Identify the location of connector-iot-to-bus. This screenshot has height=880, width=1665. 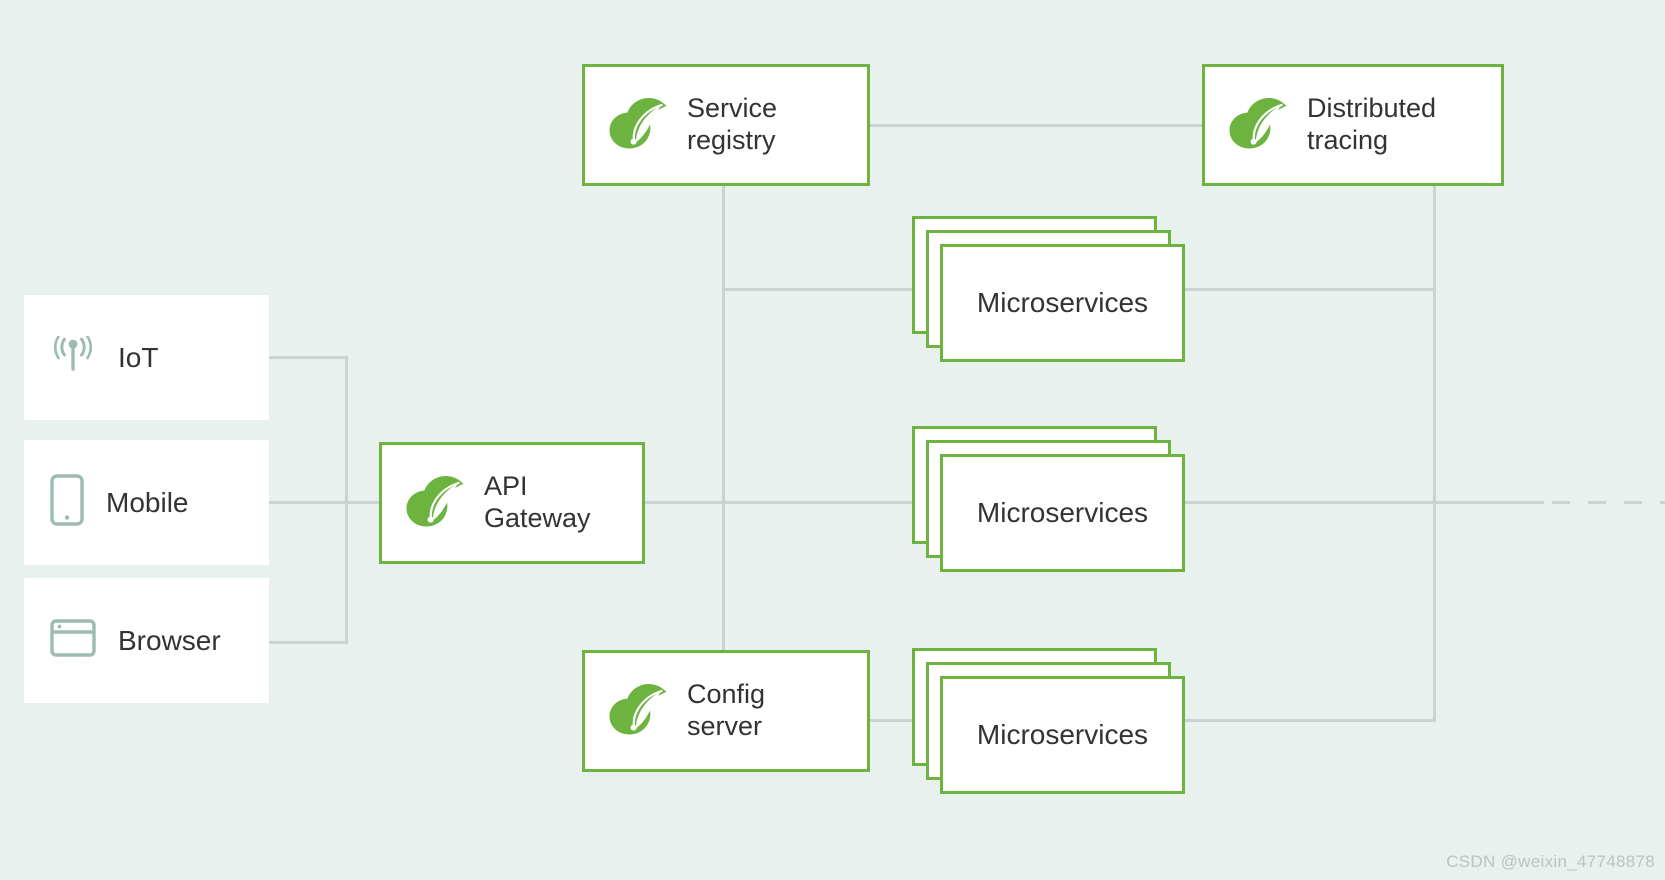
(308, 357).